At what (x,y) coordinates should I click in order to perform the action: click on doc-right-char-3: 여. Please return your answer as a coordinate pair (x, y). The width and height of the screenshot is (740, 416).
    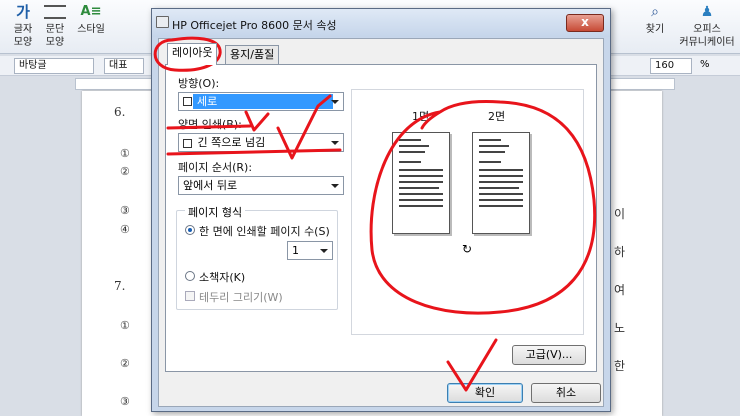
    Looking at the image, I should click on (620, 290).